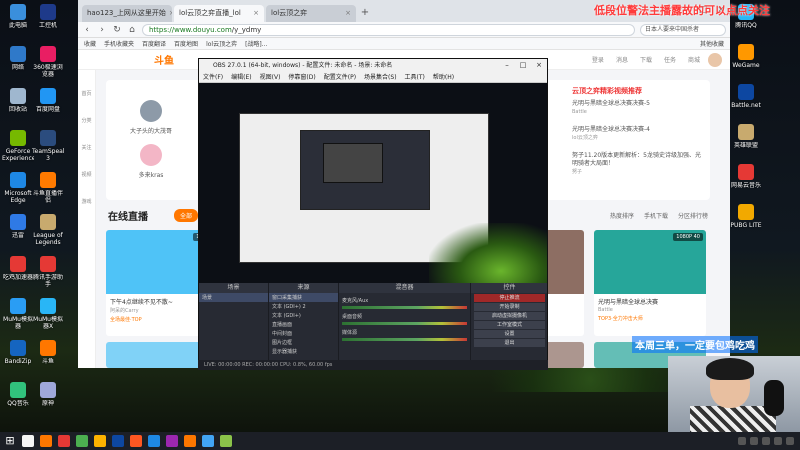  What do you see at coordinates (443, 77) in the screenshot?
I see `obs-menu-item: 帮助(H)` at bounding box center [443, 77].